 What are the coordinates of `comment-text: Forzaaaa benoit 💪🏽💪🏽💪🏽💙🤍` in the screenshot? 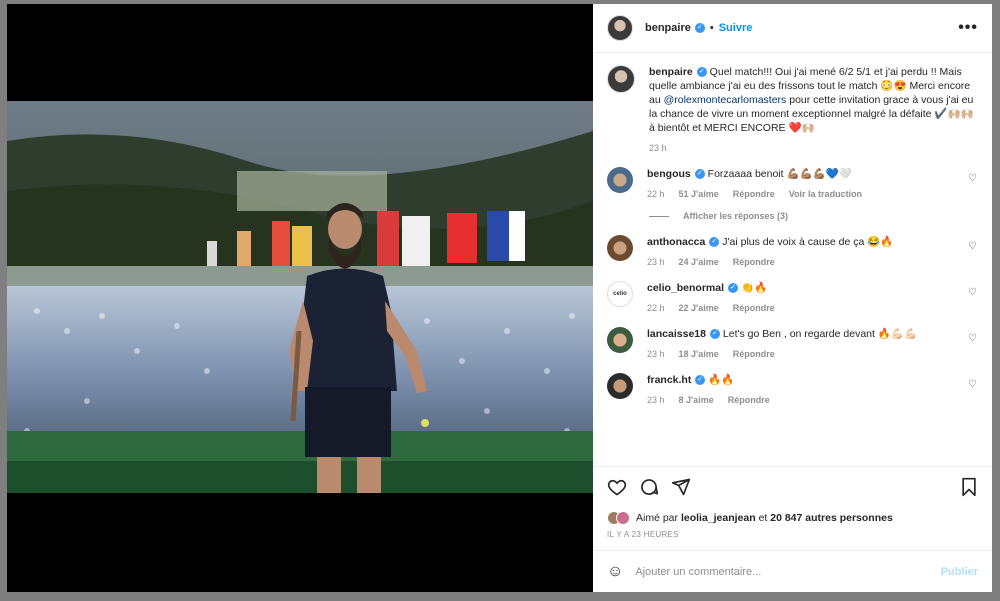 It's located at (779, 174).